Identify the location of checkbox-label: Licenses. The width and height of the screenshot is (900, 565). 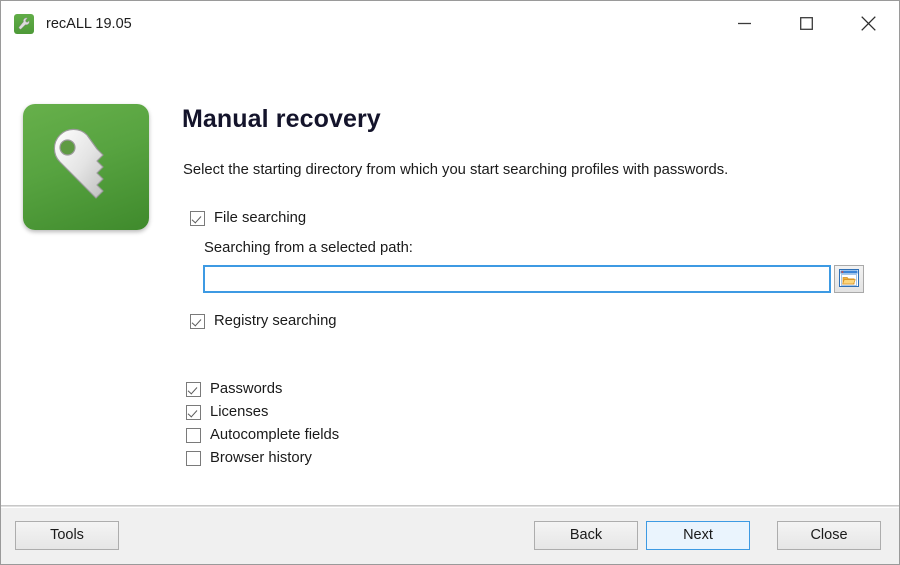
(239, 412).